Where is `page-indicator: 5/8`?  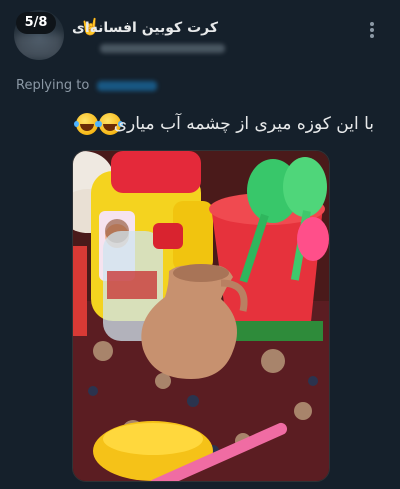
page-indicator: 5/8 is located at coordinates (36, 23).